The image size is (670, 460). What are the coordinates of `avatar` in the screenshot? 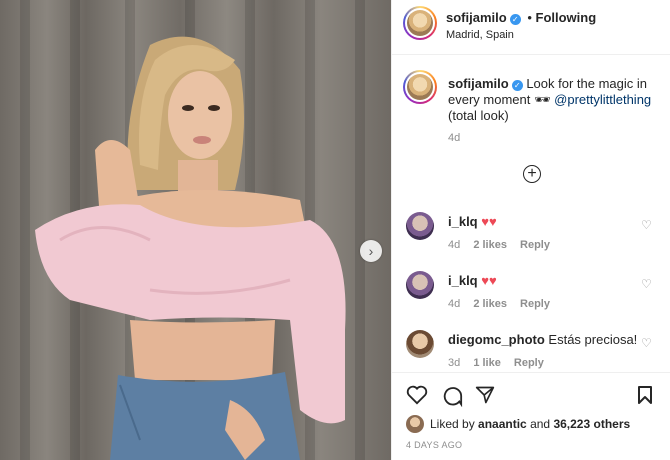 It's located at (420, 23).